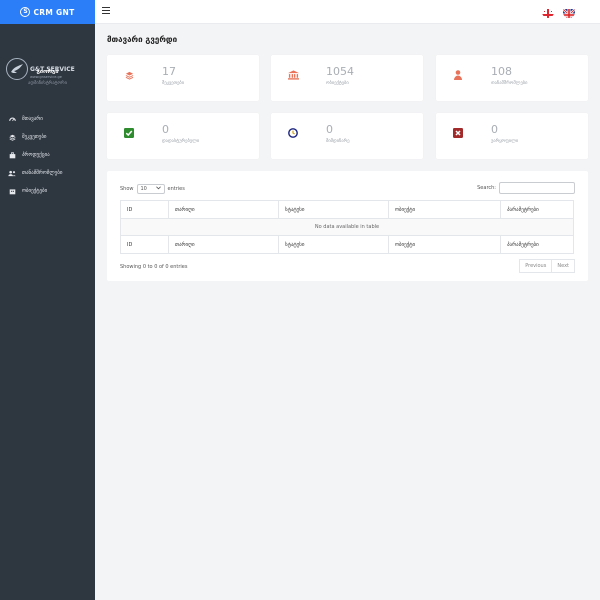 This screenshot has height=600, width=600. Describe the element at coordinates (333, 244) in the screenshot. I see `column-footer-status: სტატუსი` at that location.